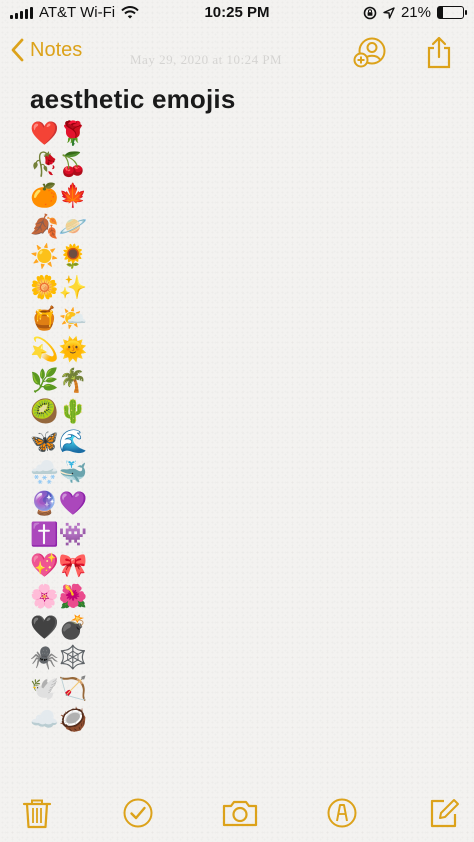 This screenshot has height=842, width=474. I want to click on emoji-row: 💖🎀, so click(59, 564).